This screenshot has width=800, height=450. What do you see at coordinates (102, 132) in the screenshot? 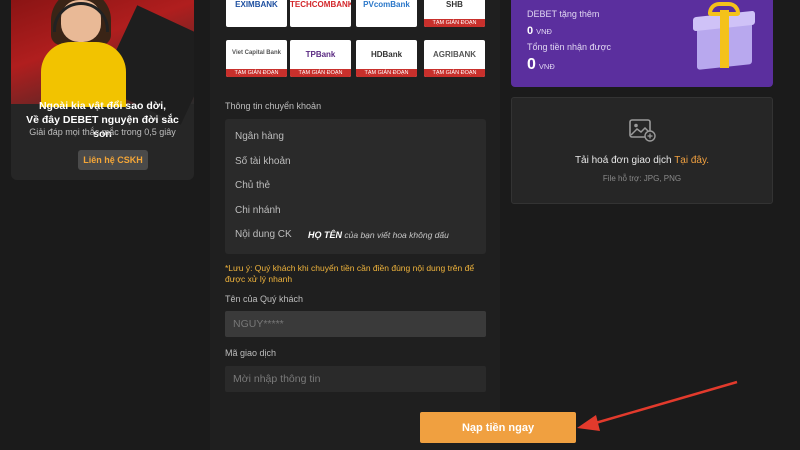
I see `support-subtitle: Giải đáp mọi thắc mắc trong 0,5 giây` at bounding box center [102, 132].